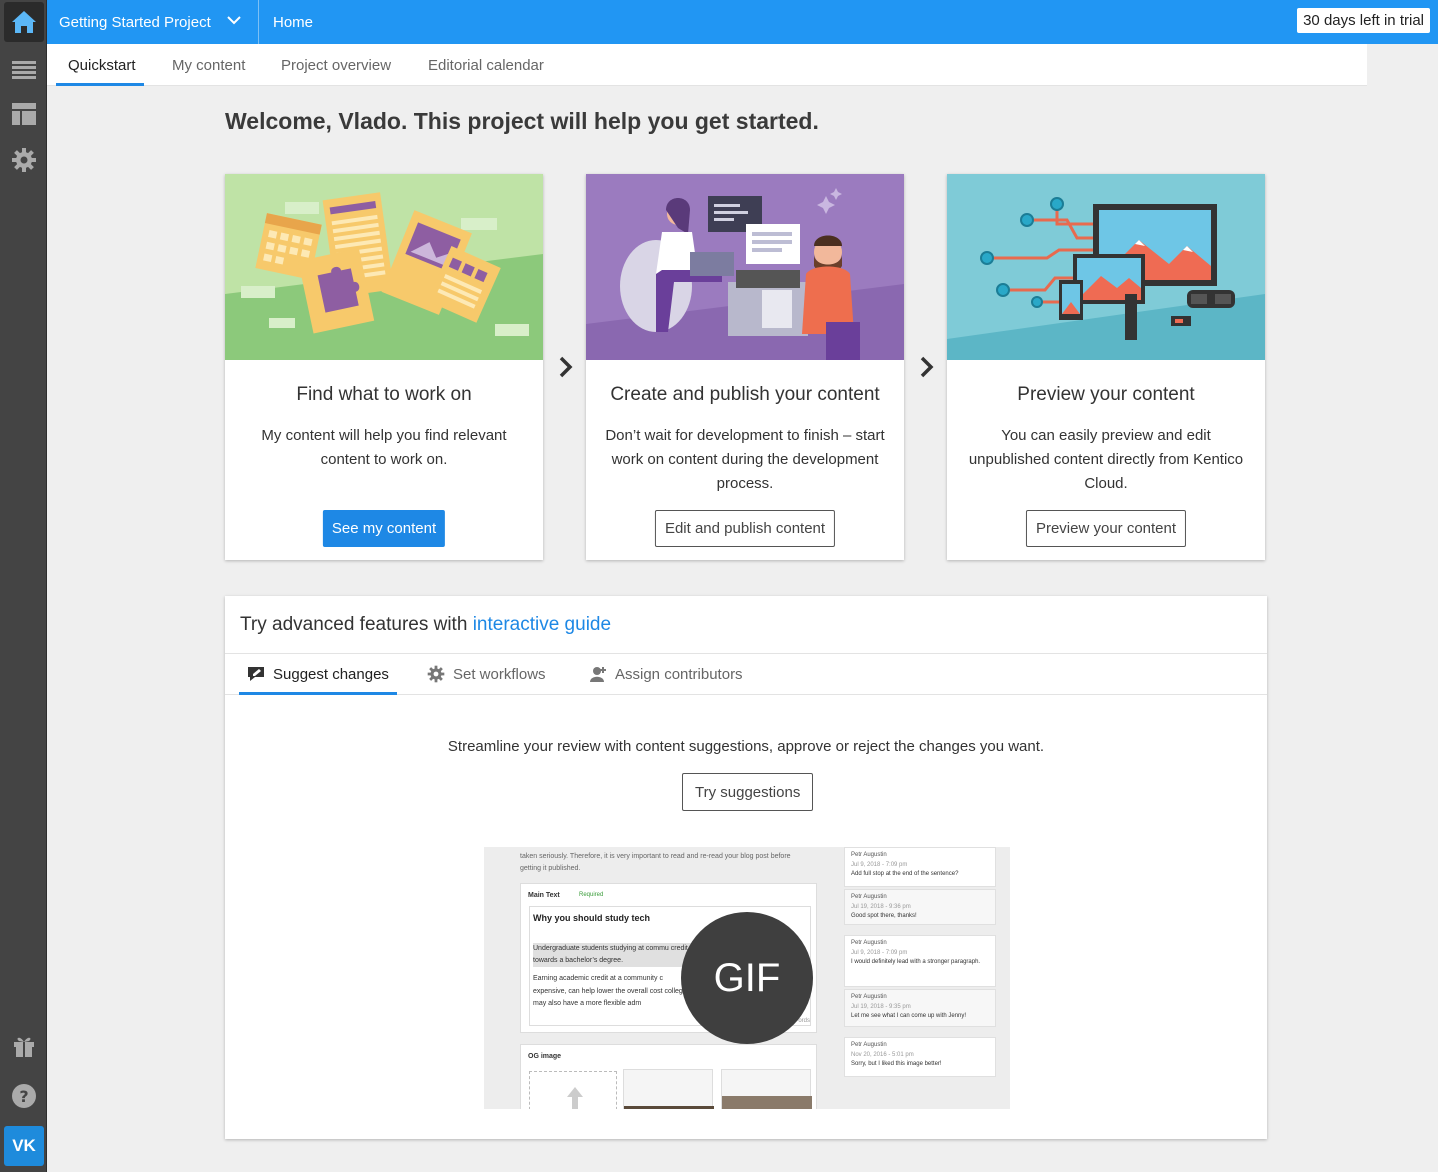 The image size is (1438, 1172). Describe the element at coordinates (486, 65) in the screenshot. I see `tab-editorial-calendar: Editorial calendar` at that location.